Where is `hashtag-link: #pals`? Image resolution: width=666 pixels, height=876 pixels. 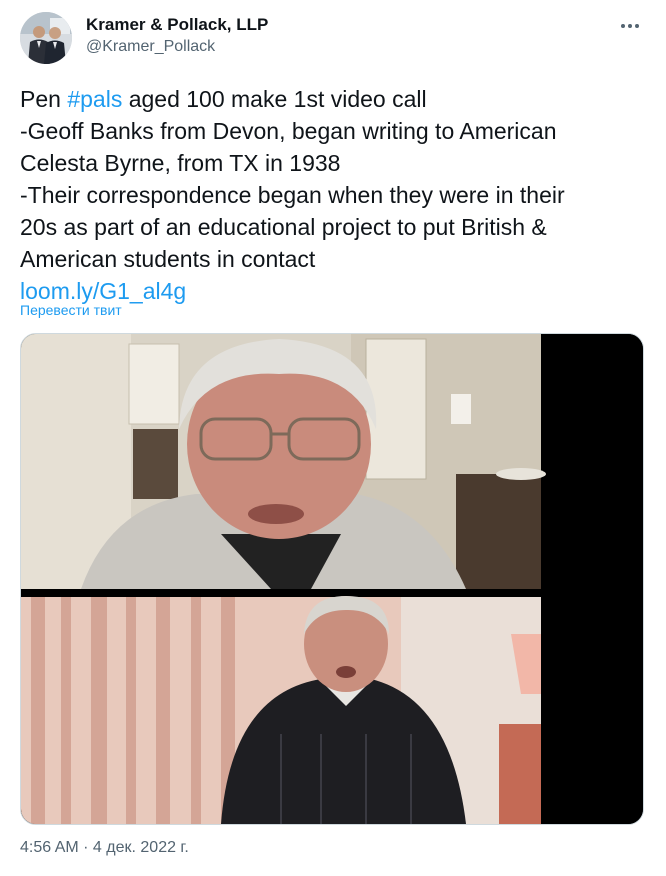 hashtag-link: #pals is located at coordinates (94, 99).